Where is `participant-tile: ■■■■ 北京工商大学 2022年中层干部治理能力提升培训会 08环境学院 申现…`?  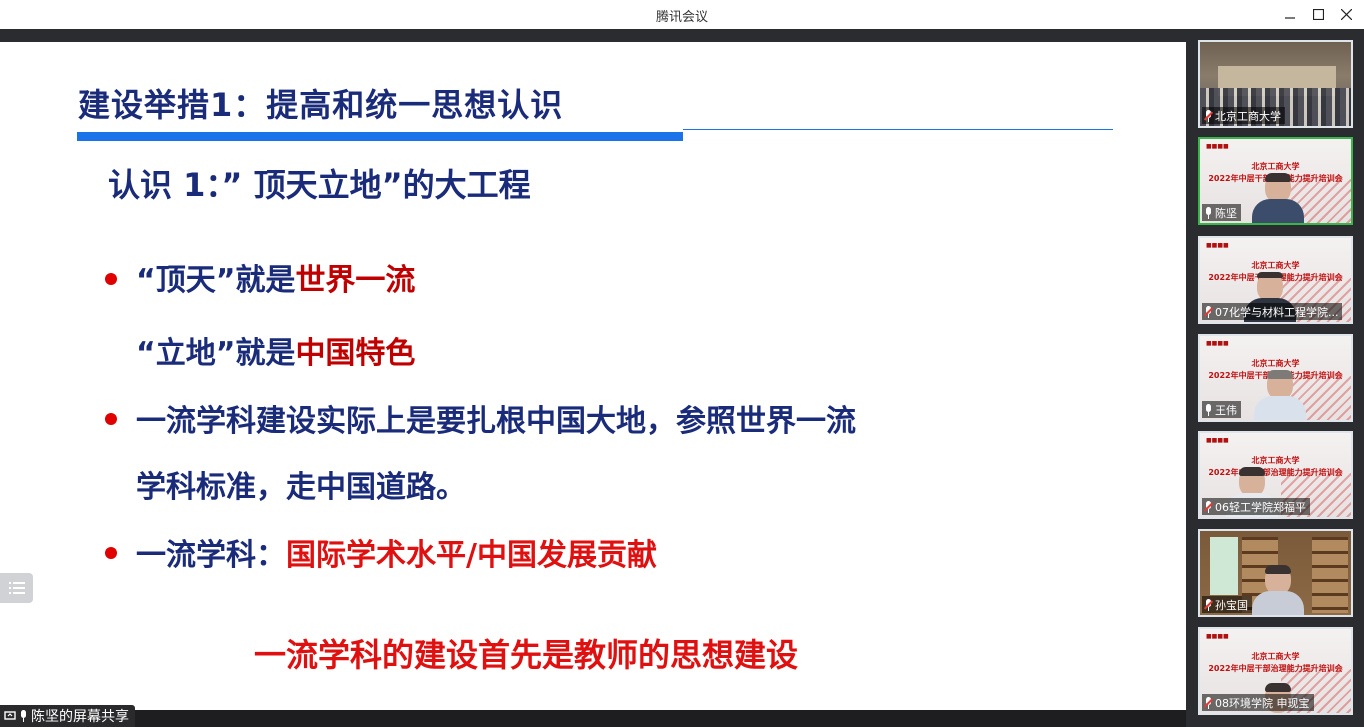
participant-tile: ■■■■ 北京工商大学 2022年中层干部治理能力提升培训会 08环境学院 申现… is located at coordinates (1275, 671).